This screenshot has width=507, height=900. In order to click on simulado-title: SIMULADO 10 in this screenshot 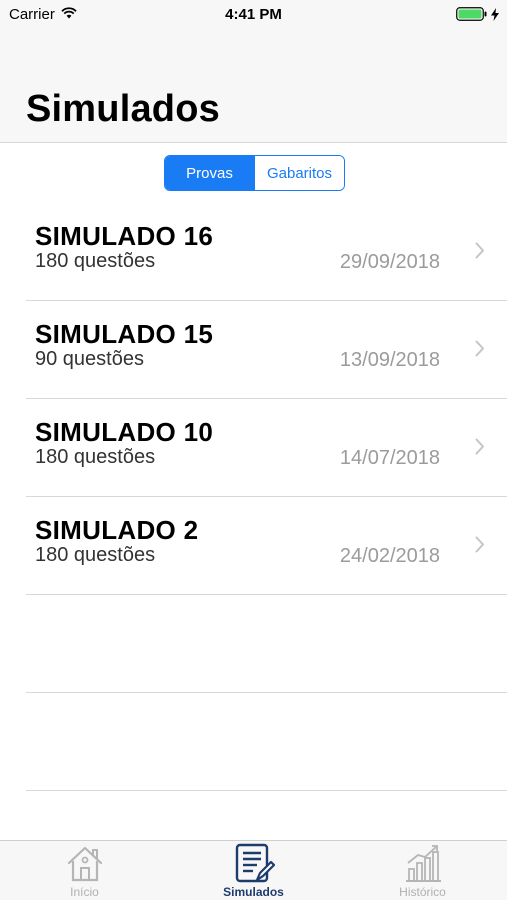, I will do `click(124, 432)`.